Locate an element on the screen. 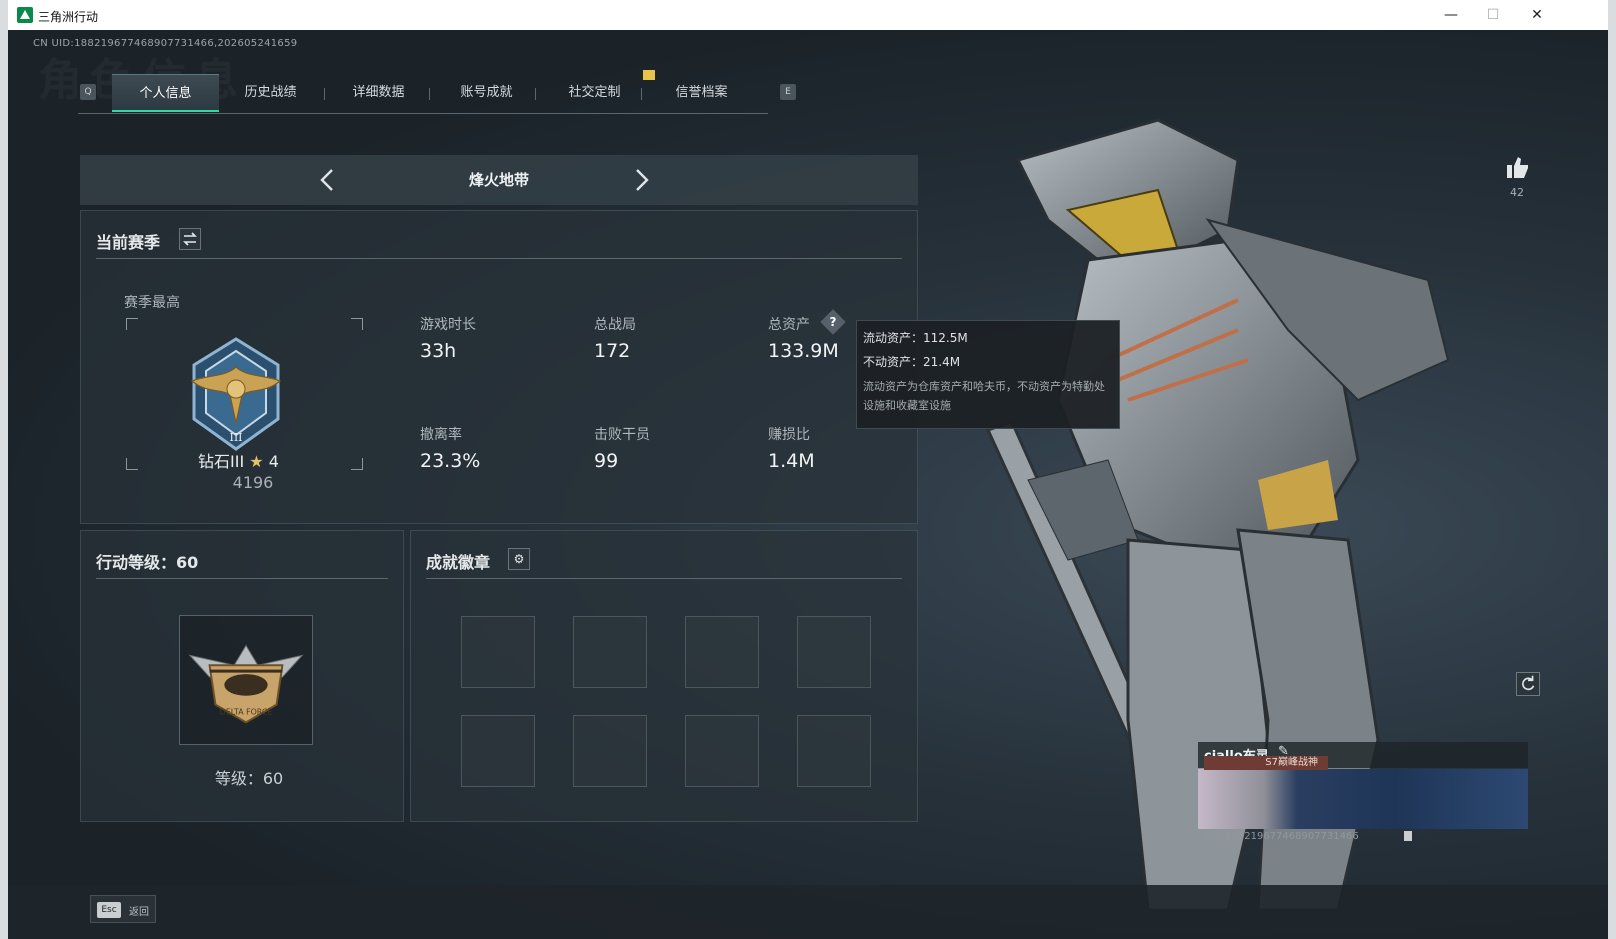 Image resolution: width=1616 pixels, height=939 pixels. svg-text: III is located at coordinates (235, 437).